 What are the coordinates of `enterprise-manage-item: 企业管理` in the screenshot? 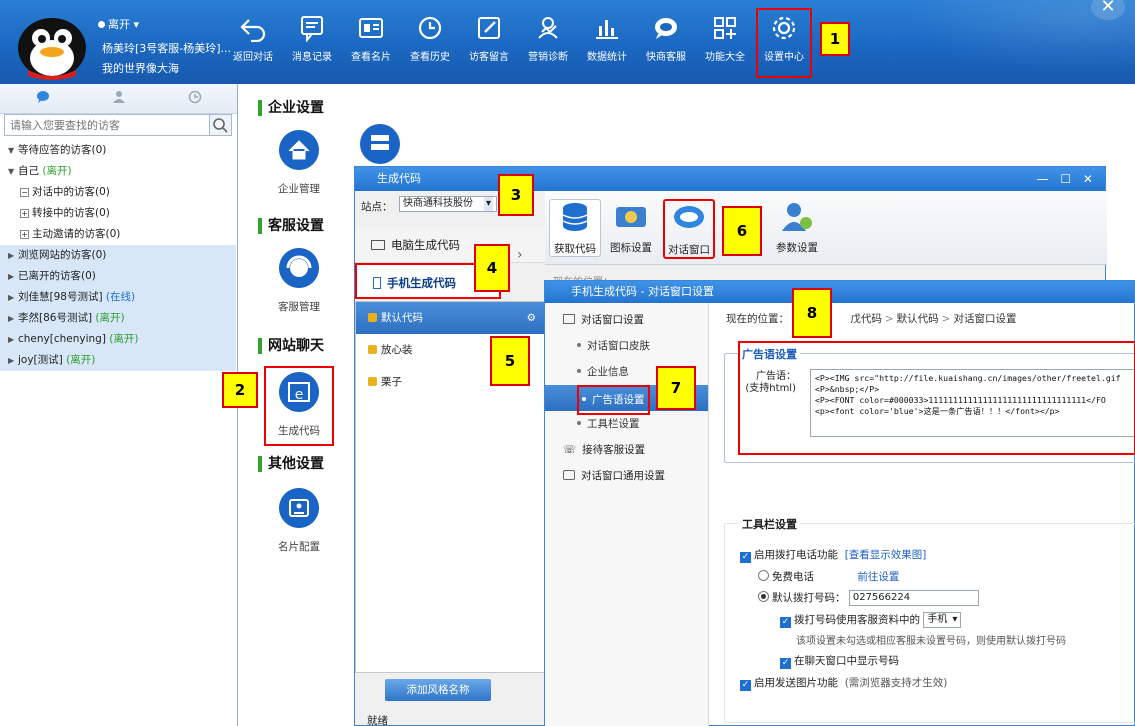 It's located at (299, 163).